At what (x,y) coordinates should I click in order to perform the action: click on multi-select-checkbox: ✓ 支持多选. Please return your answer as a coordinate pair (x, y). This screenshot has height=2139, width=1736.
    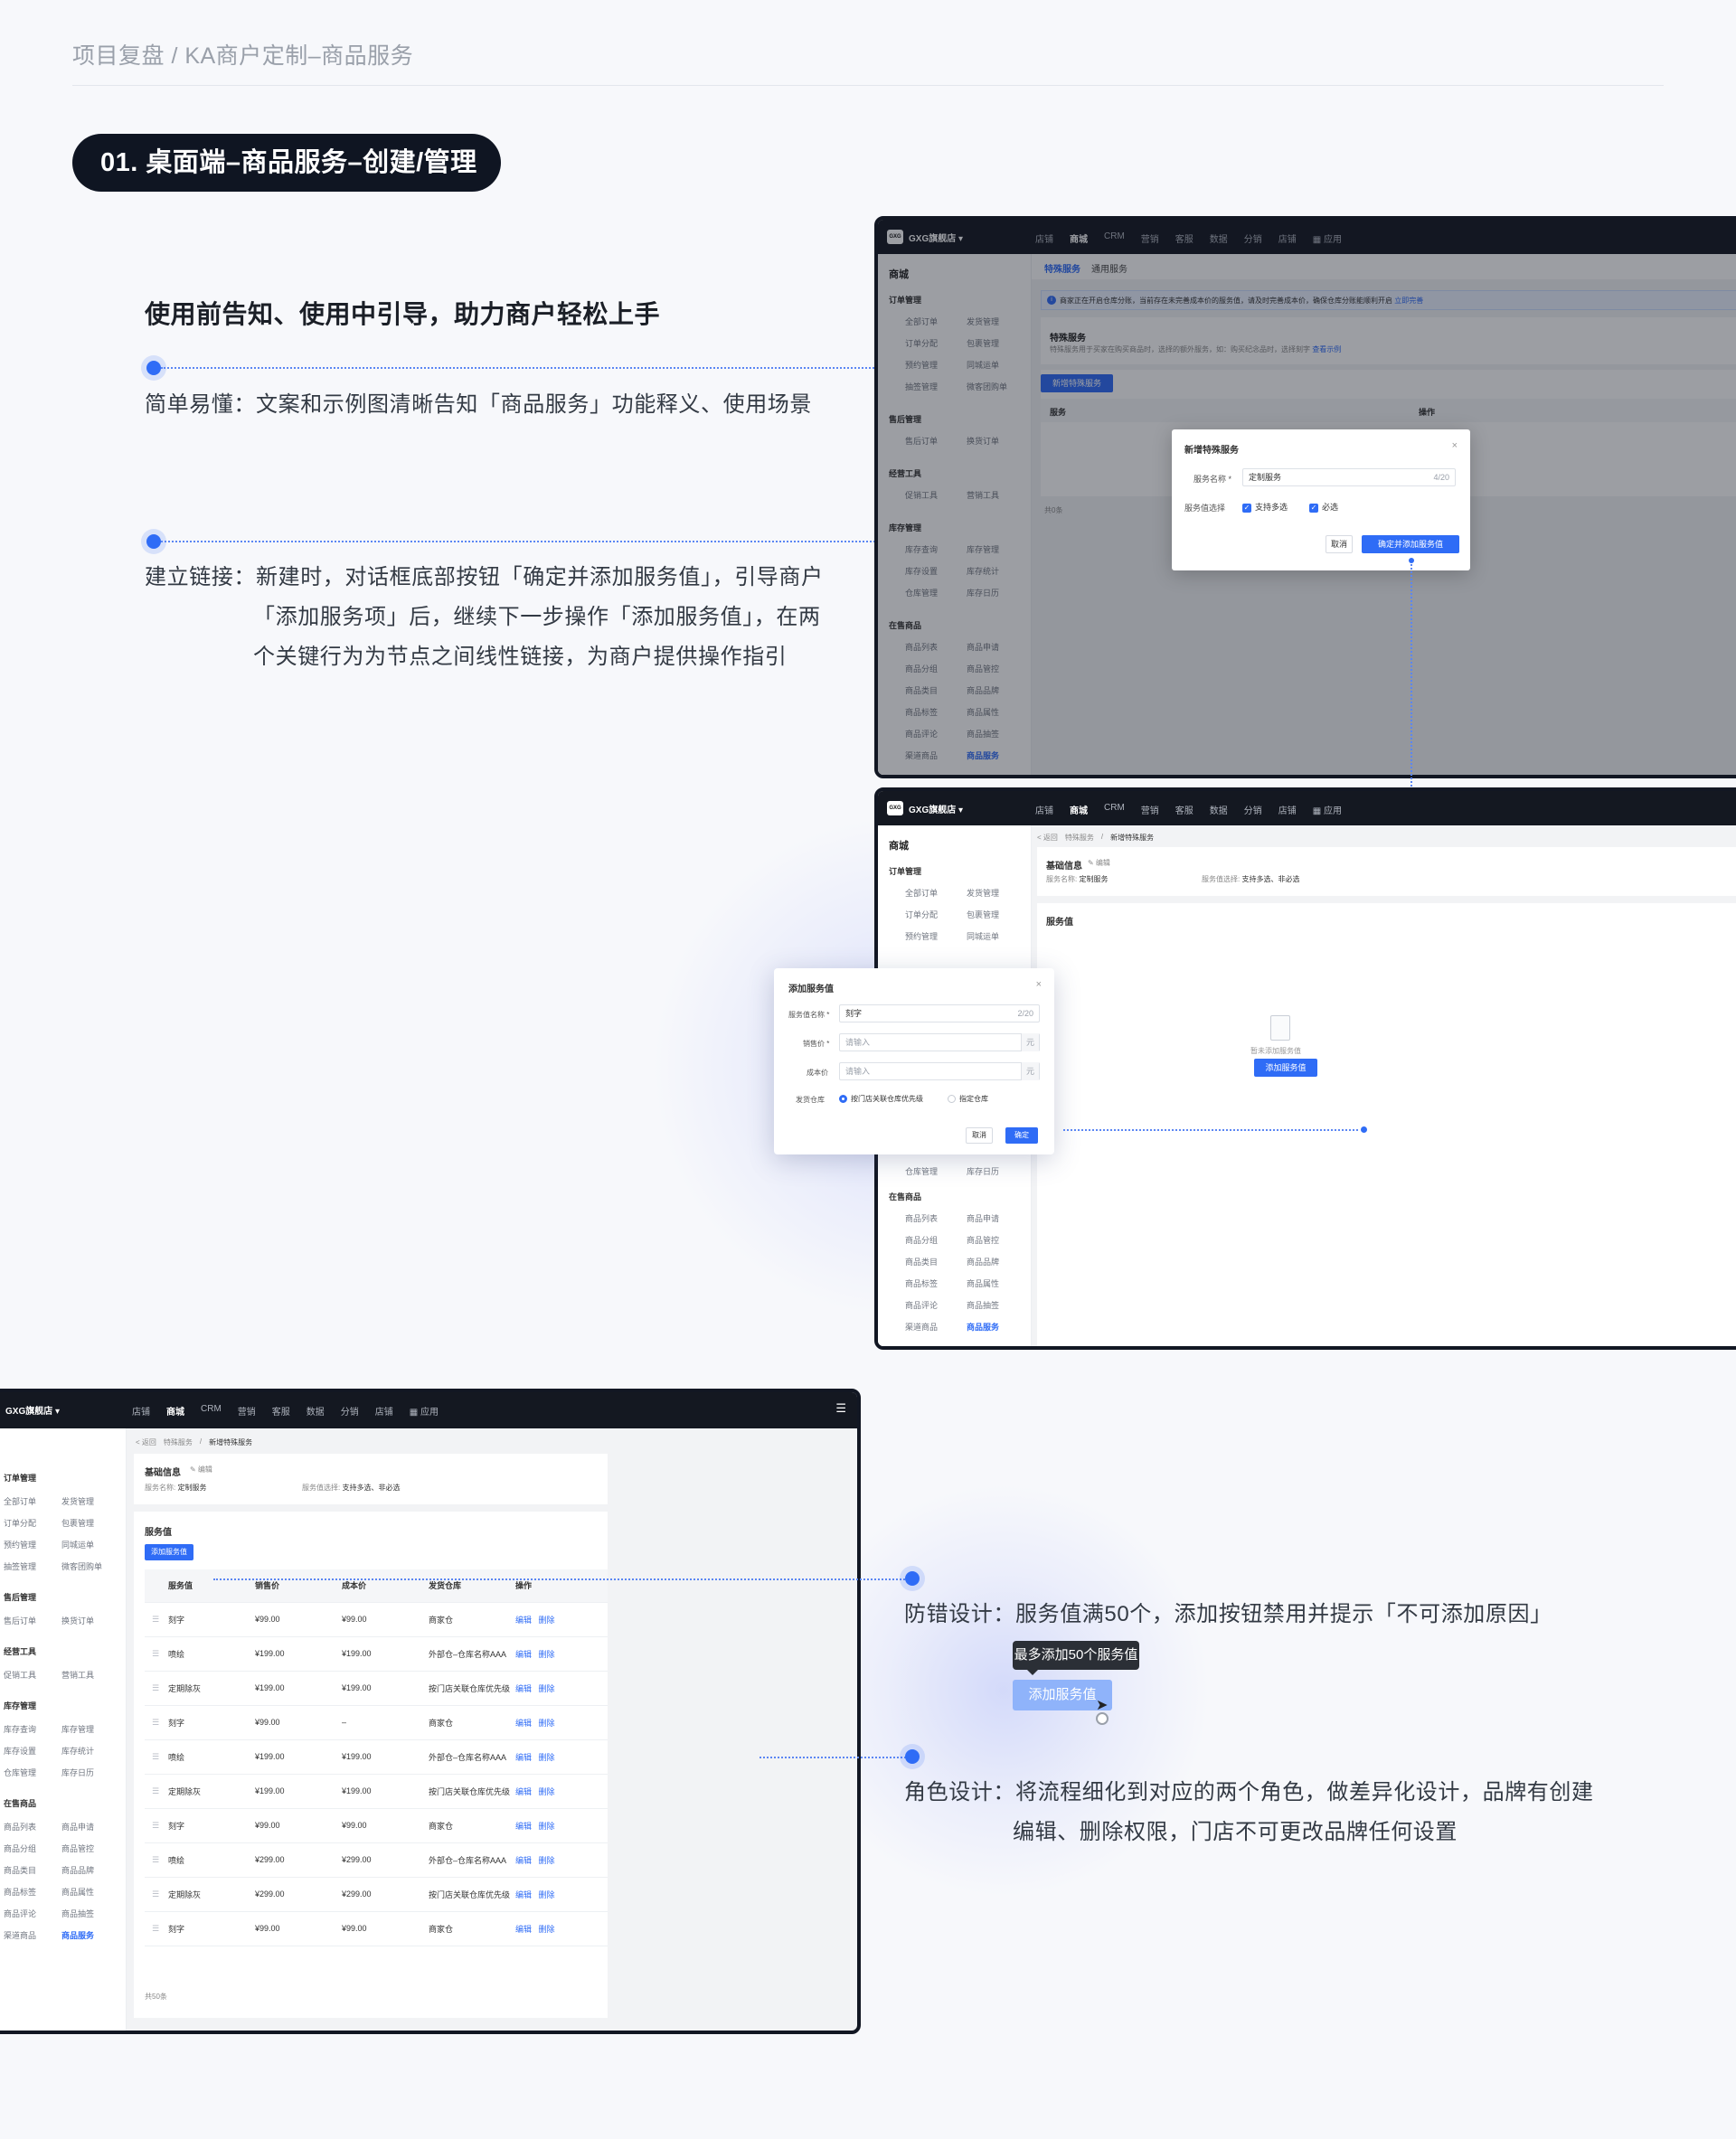
    Looking at the image, I should click on (1265, 507).